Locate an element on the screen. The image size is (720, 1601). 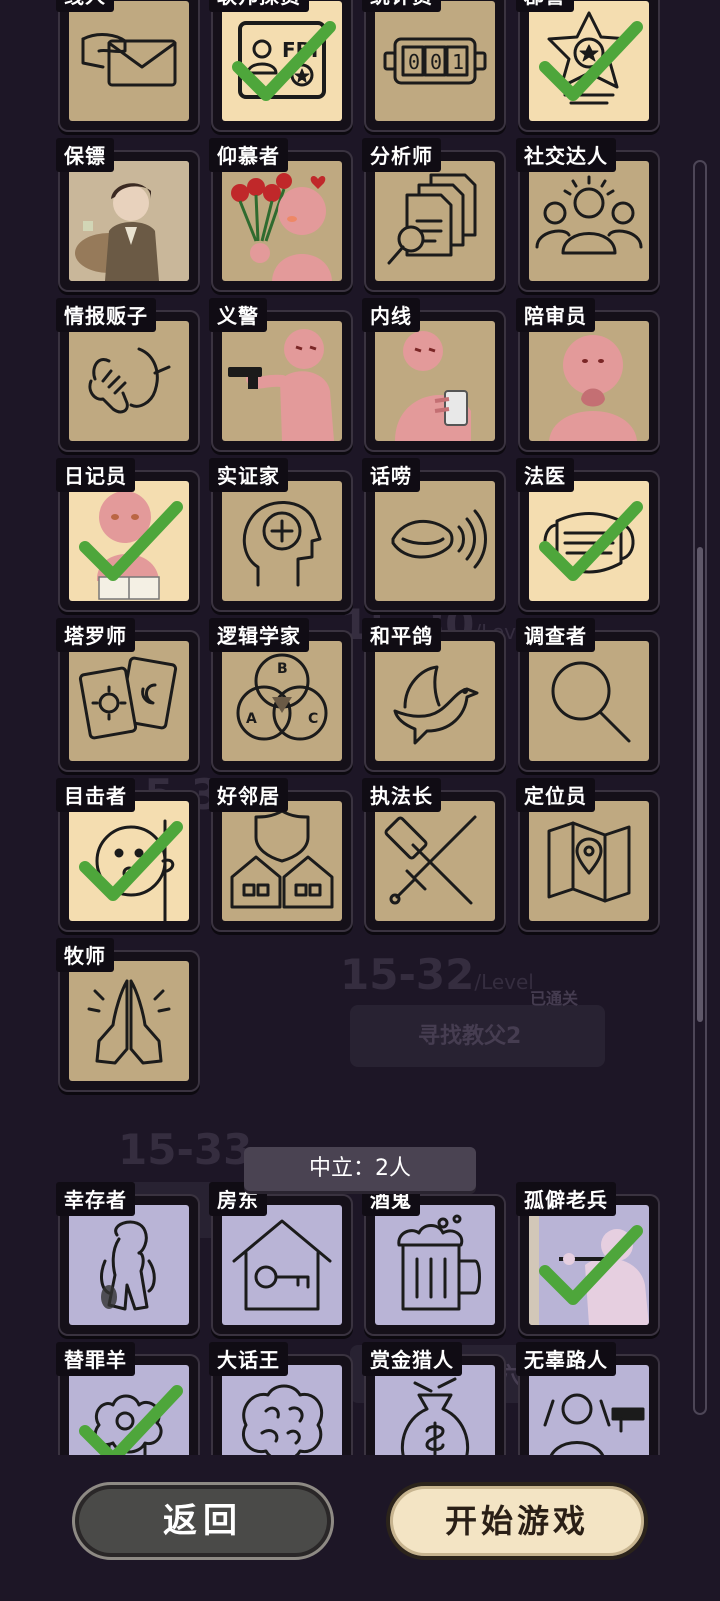
svg-text: A is located at coordinates (251, 719).